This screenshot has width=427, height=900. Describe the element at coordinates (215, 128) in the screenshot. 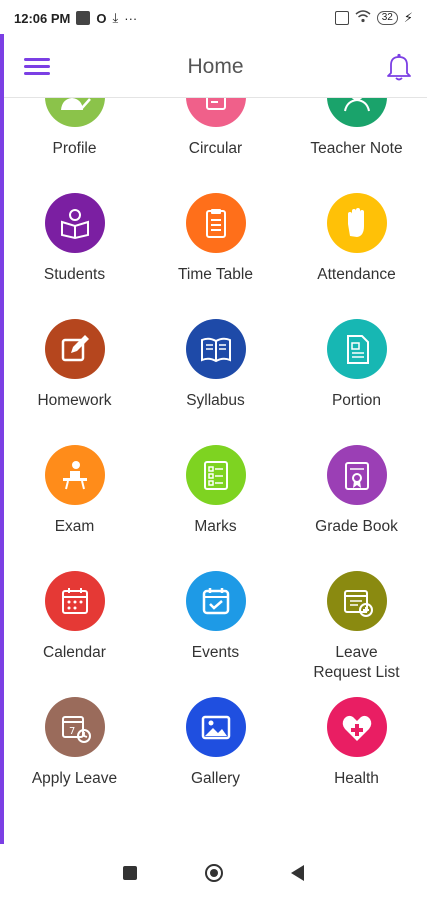

I see `tile-circular: Circular` at that location.